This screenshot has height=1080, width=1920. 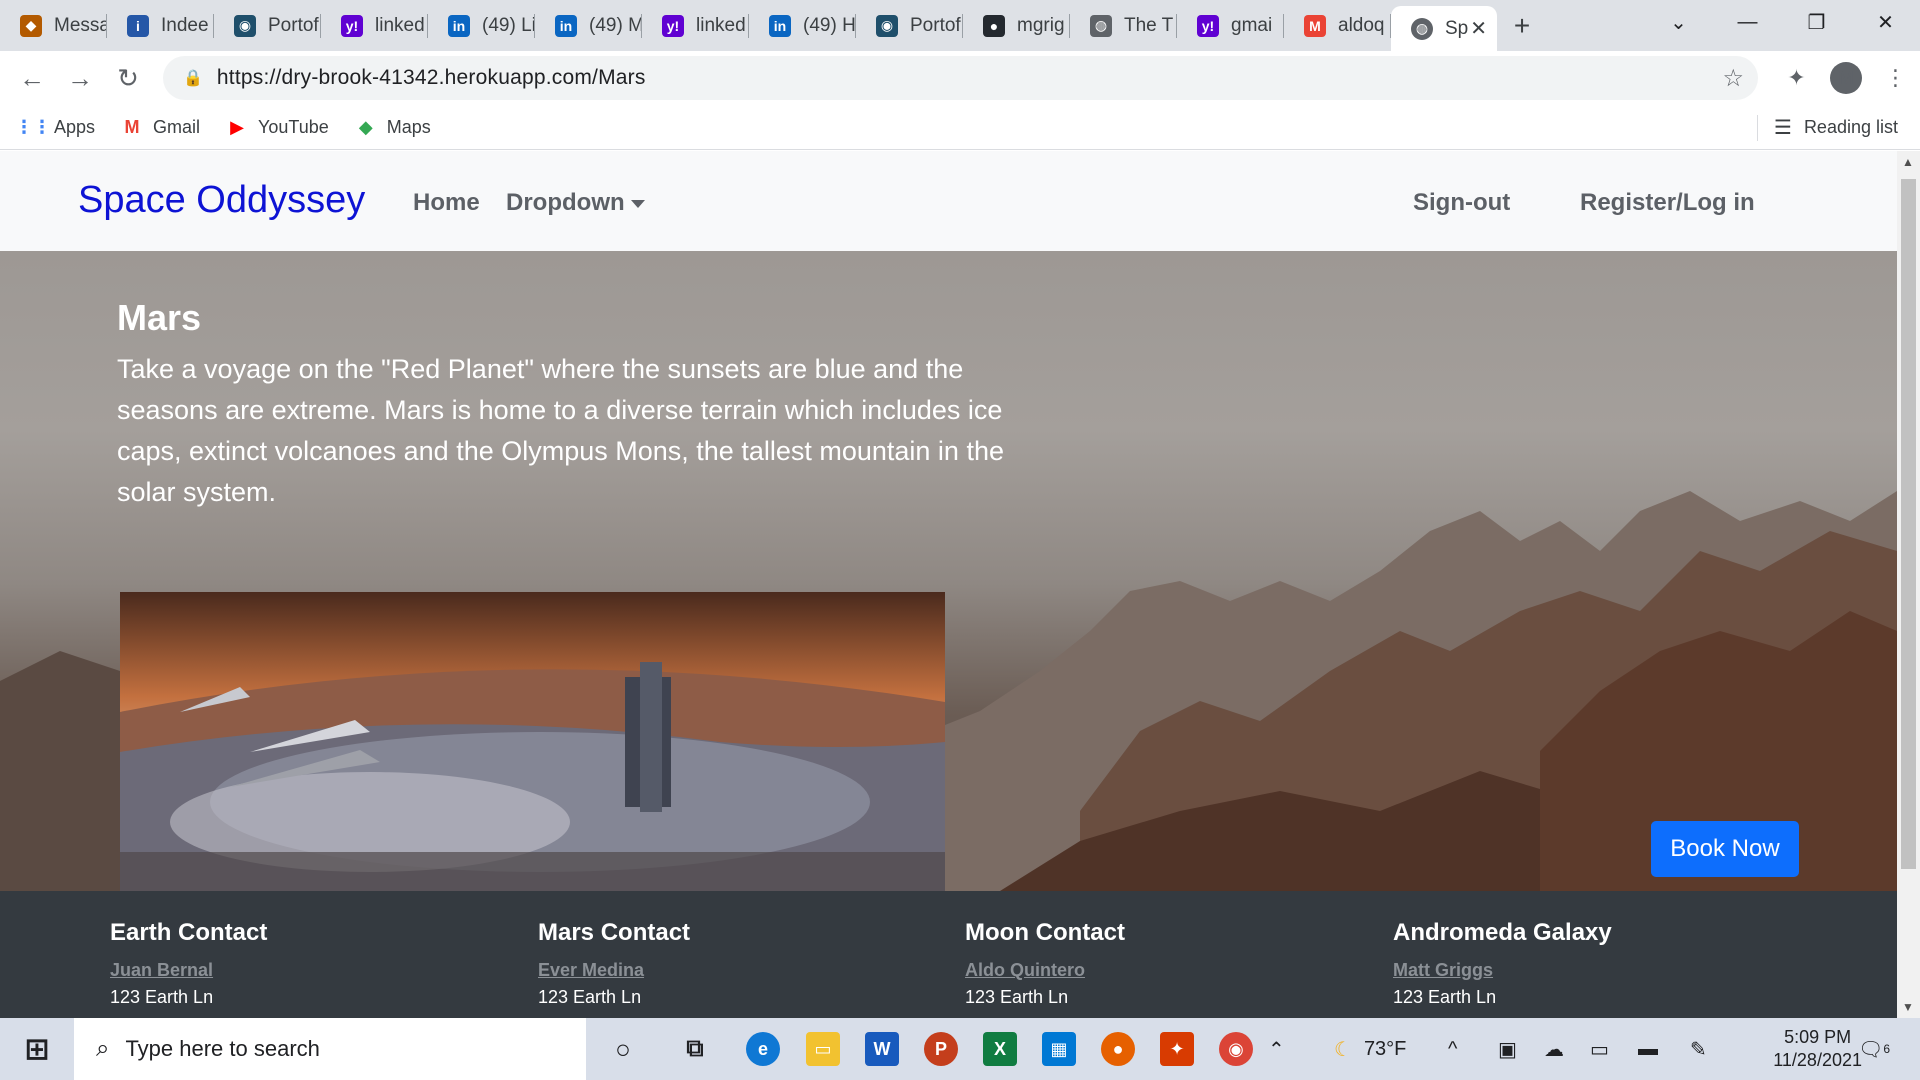 I want to click on weather-widget: ☾ 73°F, so click(x=1370, y=1049).